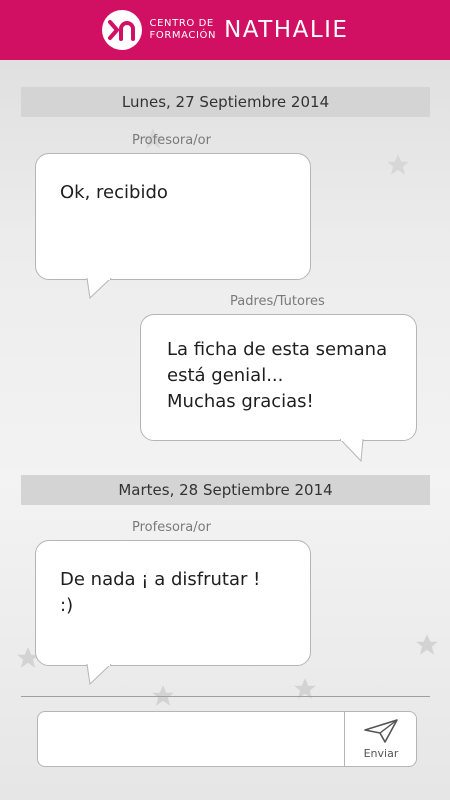  I want to click on logo-icon, so click(121, 30).